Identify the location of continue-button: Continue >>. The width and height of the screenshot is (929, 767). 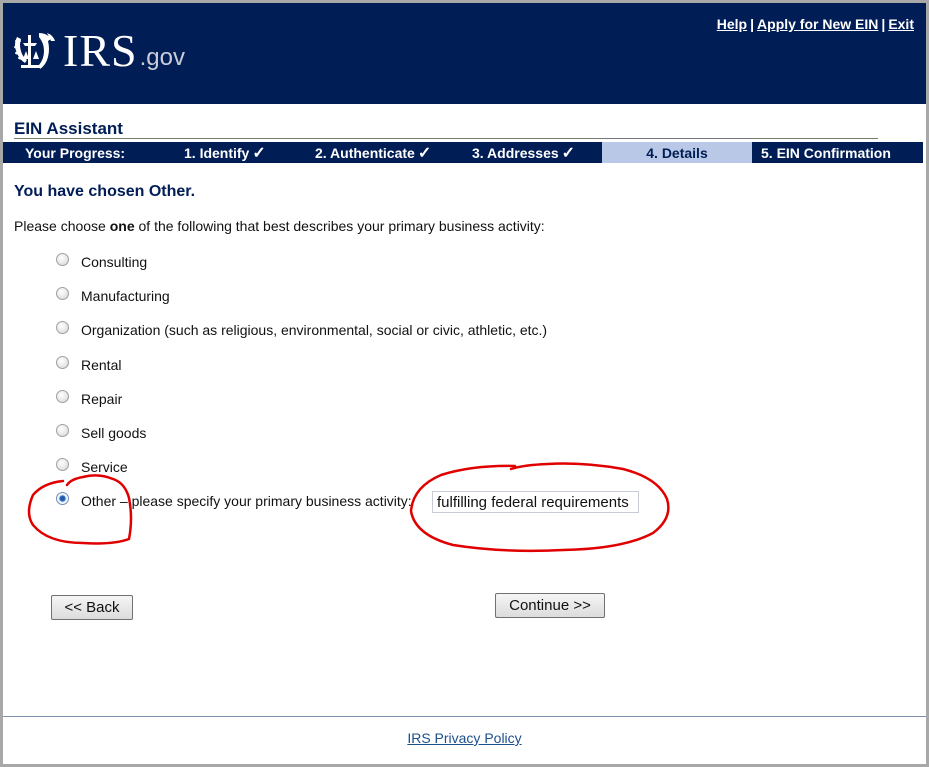
(550, 605).